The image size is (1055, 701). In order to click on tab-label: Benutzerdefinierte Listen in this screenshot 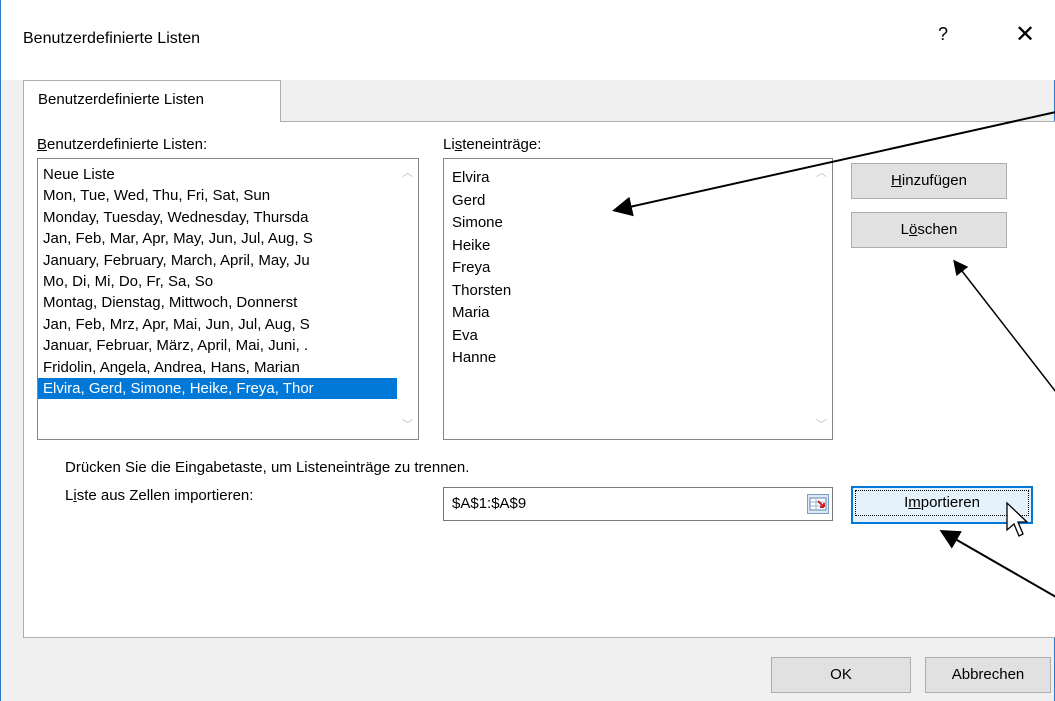, I will do `click(121, 99)`.